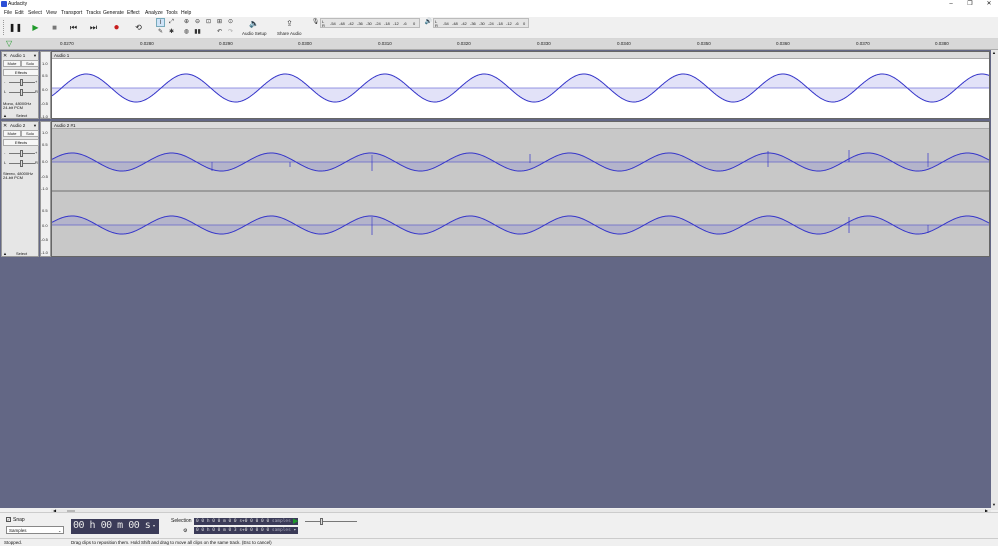 Image resolution: width=998 pixels, height=546 pixels. I want to click on record-meter-tick: -42, so click(351, 23).